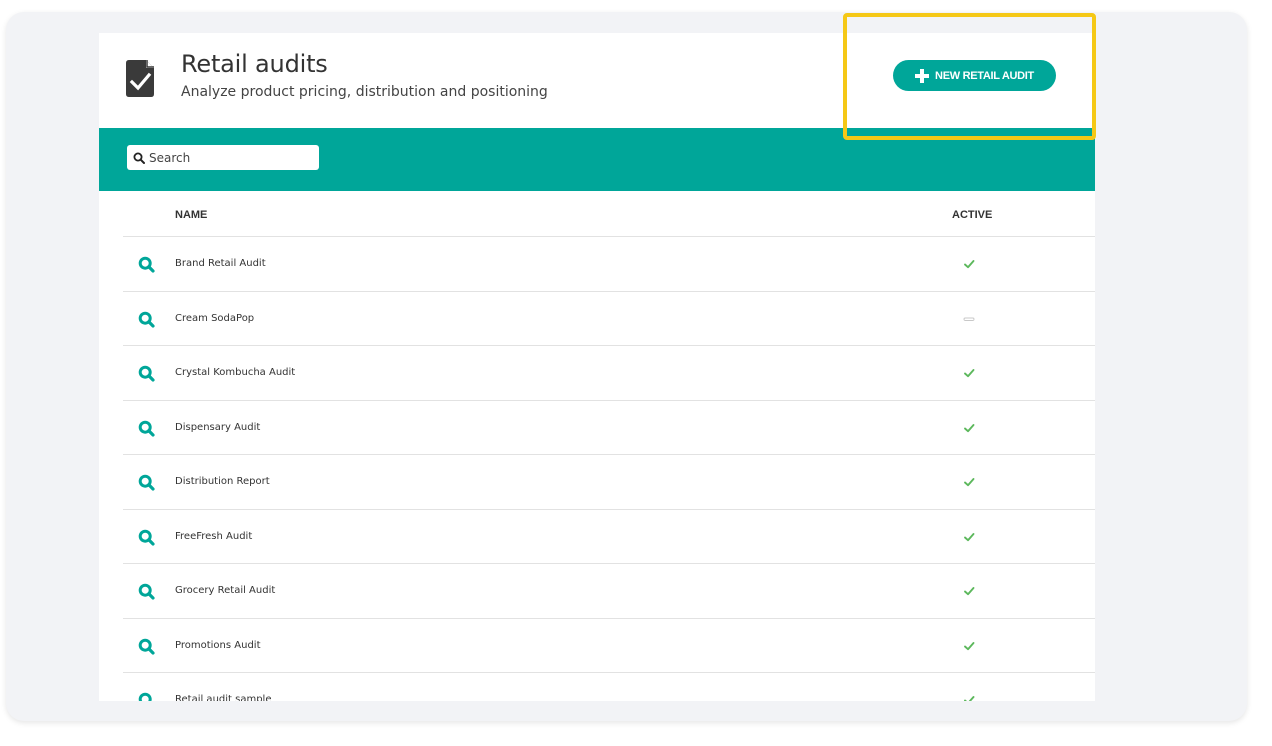 The width and height of the screenshot is (1272, 746). What do you see at coordinates (969, 319) in the screenshot?
I see `inactive-dash-icon` at bounding box center [969, 319].